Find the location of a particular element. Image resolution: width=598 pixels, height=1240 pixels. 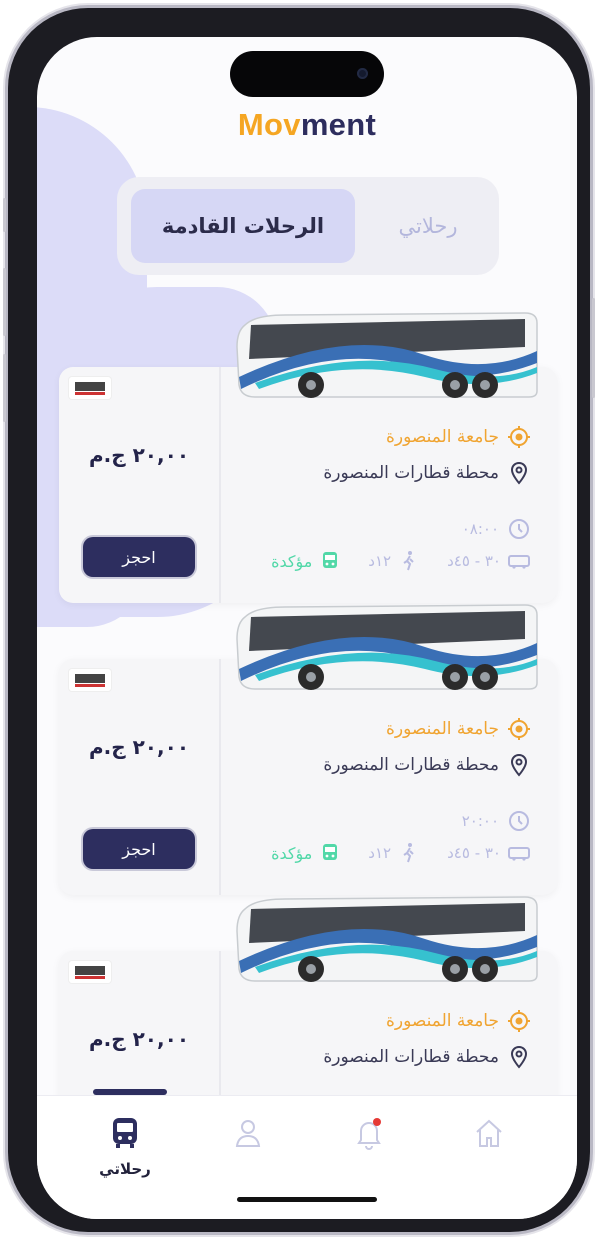

user-icon is located at coordinates (248, 1133).